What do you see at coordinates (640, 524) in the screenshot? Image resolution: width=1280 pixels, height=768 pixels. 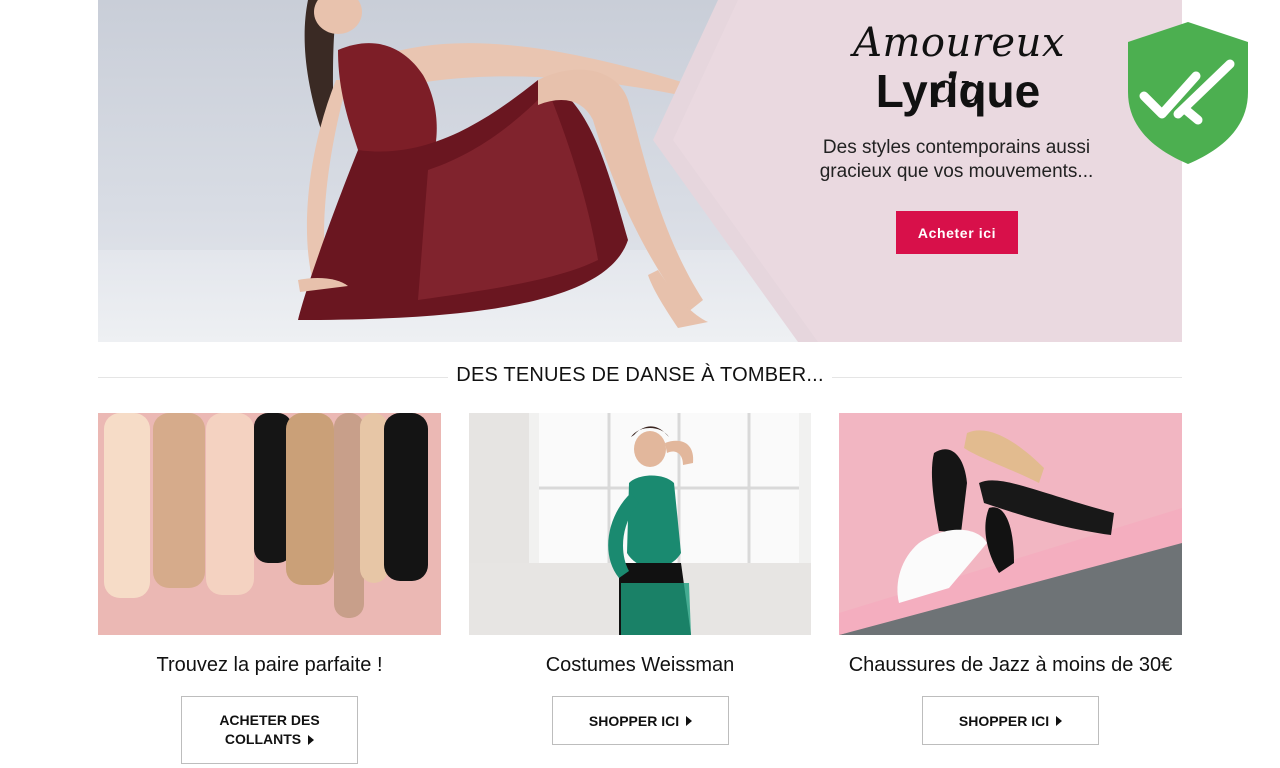 I see `costume-image` at bounding box center [640, 524].